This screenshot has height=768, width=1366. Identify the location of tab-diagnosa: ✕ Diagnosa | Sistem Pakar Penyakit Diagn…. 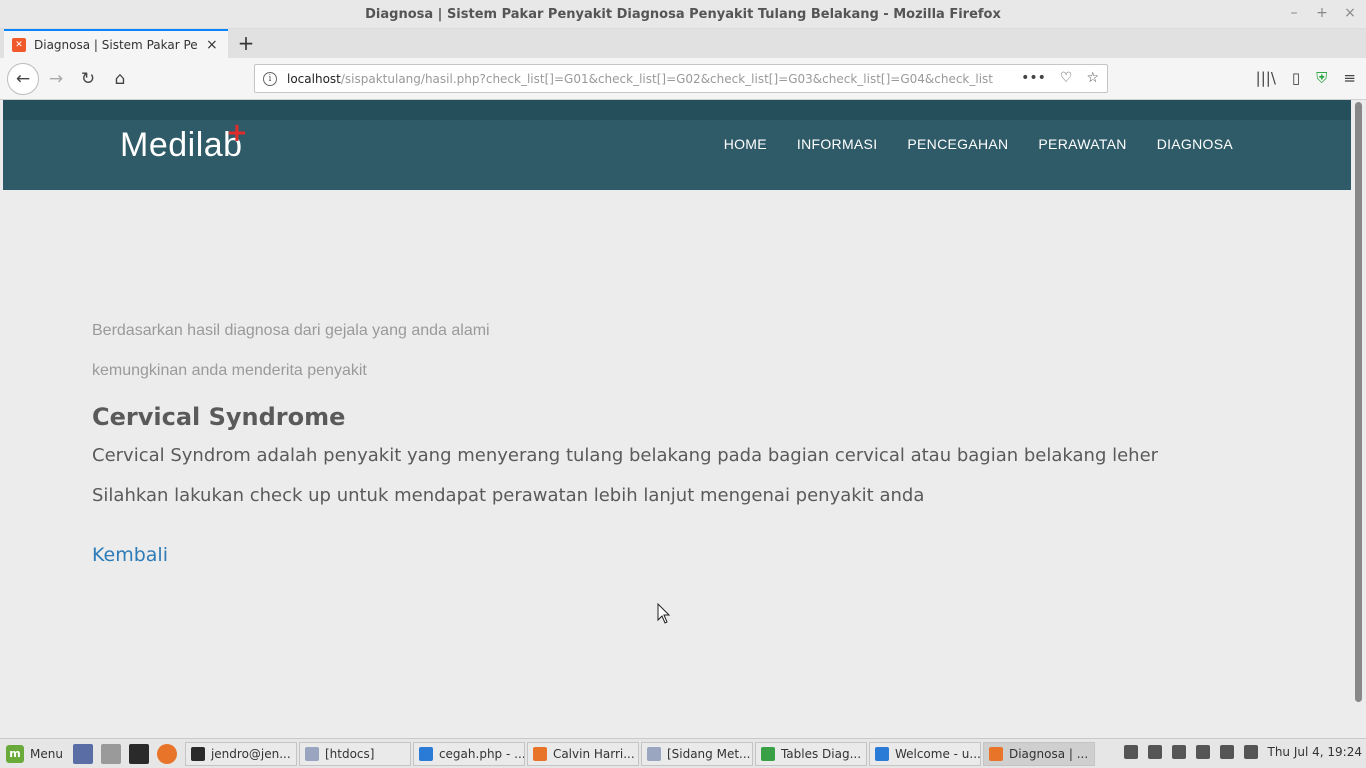
(116, 43).